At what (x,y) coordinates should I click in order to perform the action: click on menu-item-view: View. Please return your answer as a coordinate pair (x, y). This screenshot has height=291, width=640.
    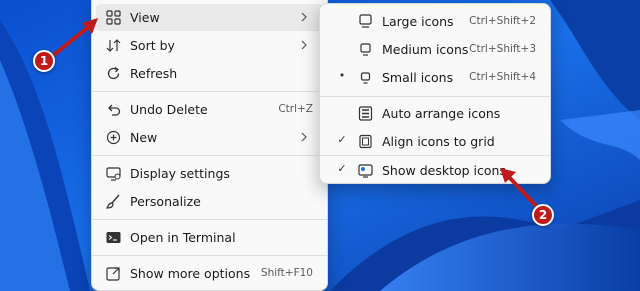
    Looking at the image, I should click on (209, 17).